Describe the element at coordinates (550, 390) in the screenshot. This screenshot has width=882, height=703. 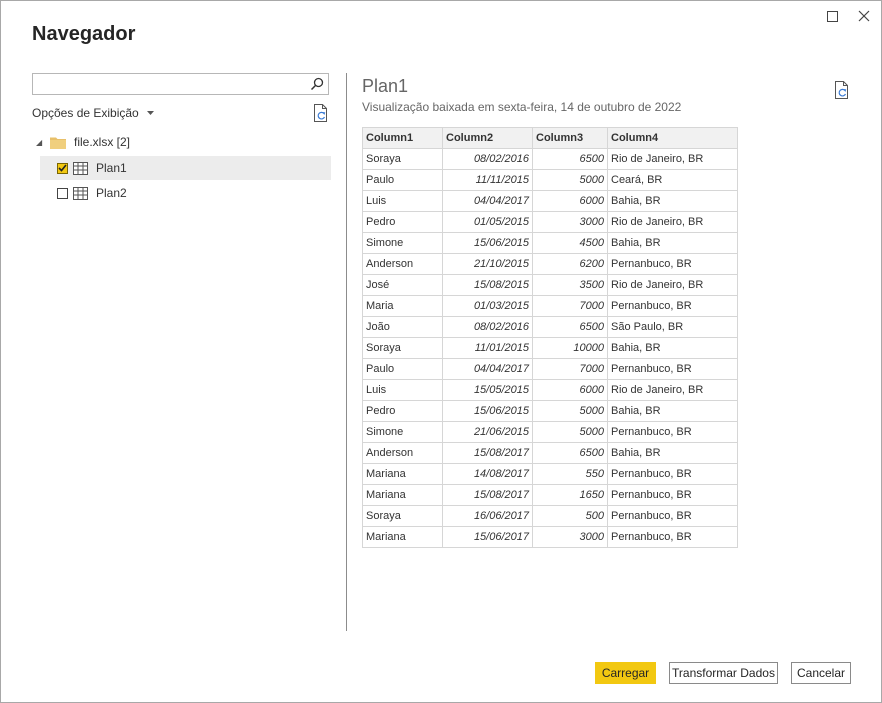
I see `table-row: Luis 15/05/2015 6000 Rio de Janeiro, BR` at that location.